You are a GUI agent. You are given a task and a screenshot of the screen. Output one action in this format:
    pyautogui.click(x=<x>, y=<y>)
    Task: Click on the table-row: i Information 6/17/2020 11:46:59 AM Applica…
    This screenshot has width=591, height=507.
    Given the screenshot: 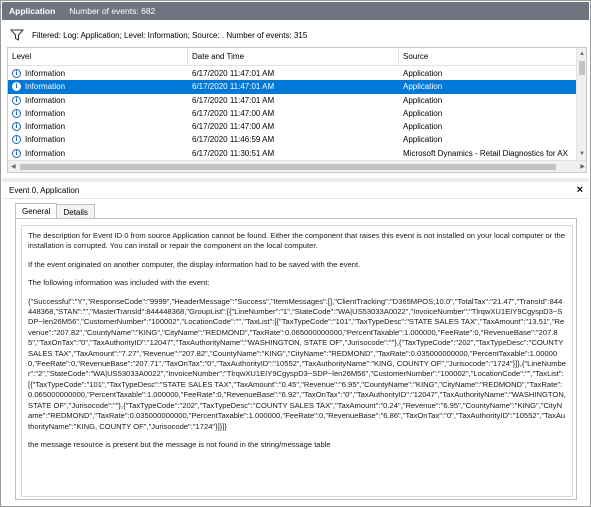 What is the action you would take?
    pyautogui.click(x=293, y=139)
    